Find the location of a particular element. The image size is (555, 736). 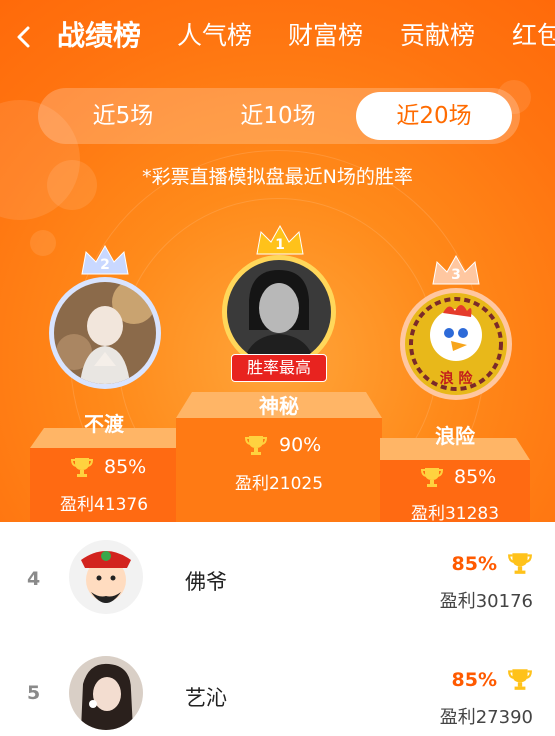

tab-popularity: 人气榜 is located at coordinates (214, 36).